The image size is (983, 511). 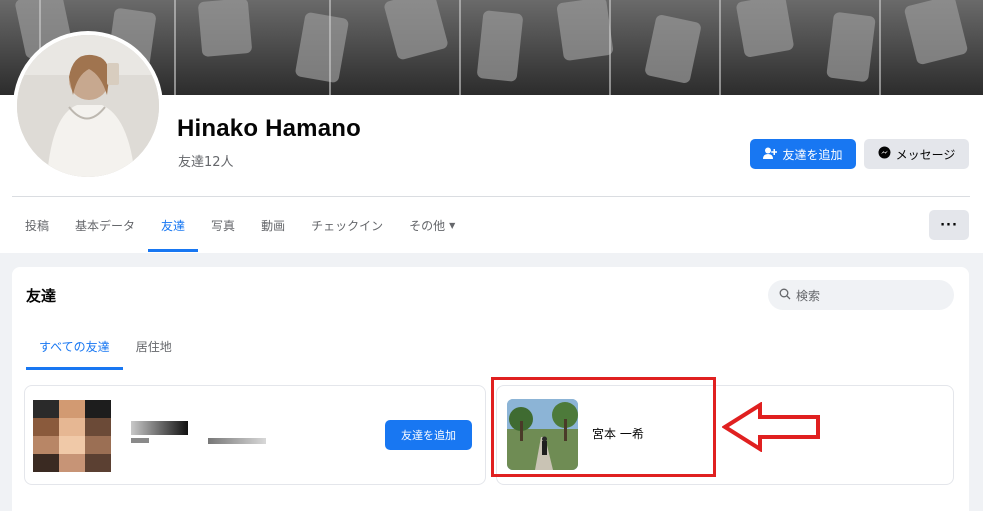 What do you see at coordinates (105, 225) in the screenshot?
I see `tab-about: 基本データ` at bounding box center [105, 225].